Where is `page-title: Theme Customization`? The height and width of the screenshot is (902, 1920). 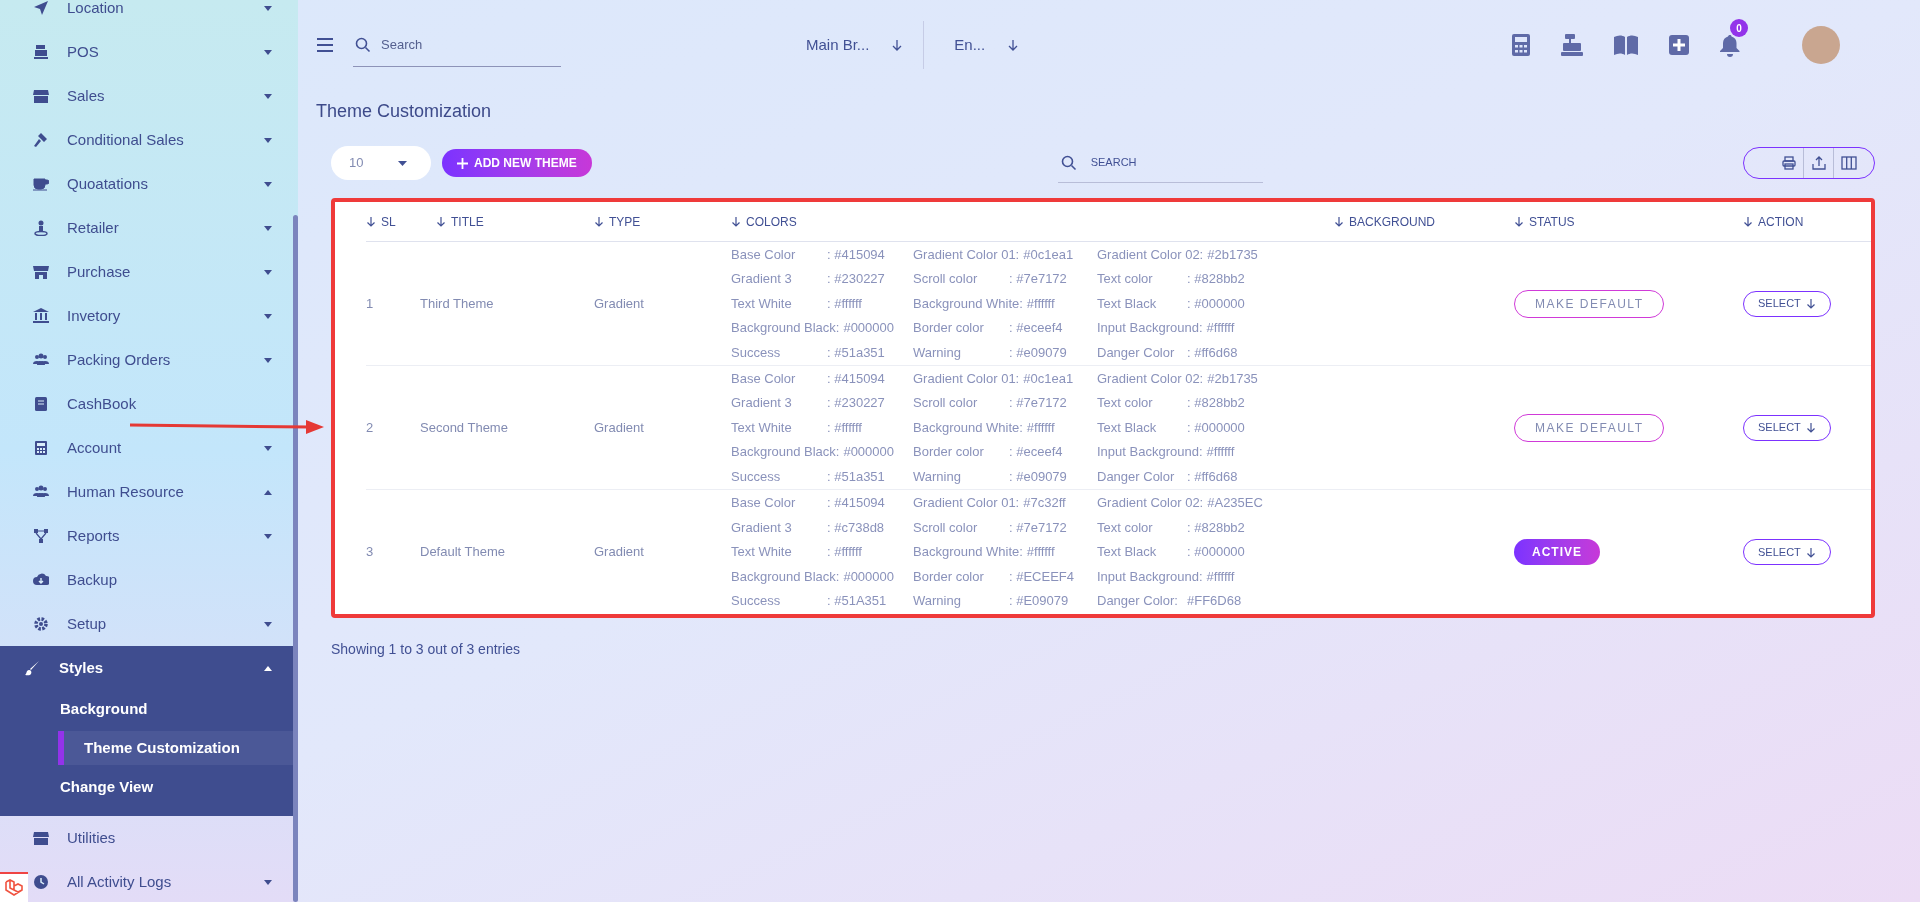
page-title: Theme Customization is located at coordinates (404, 111).